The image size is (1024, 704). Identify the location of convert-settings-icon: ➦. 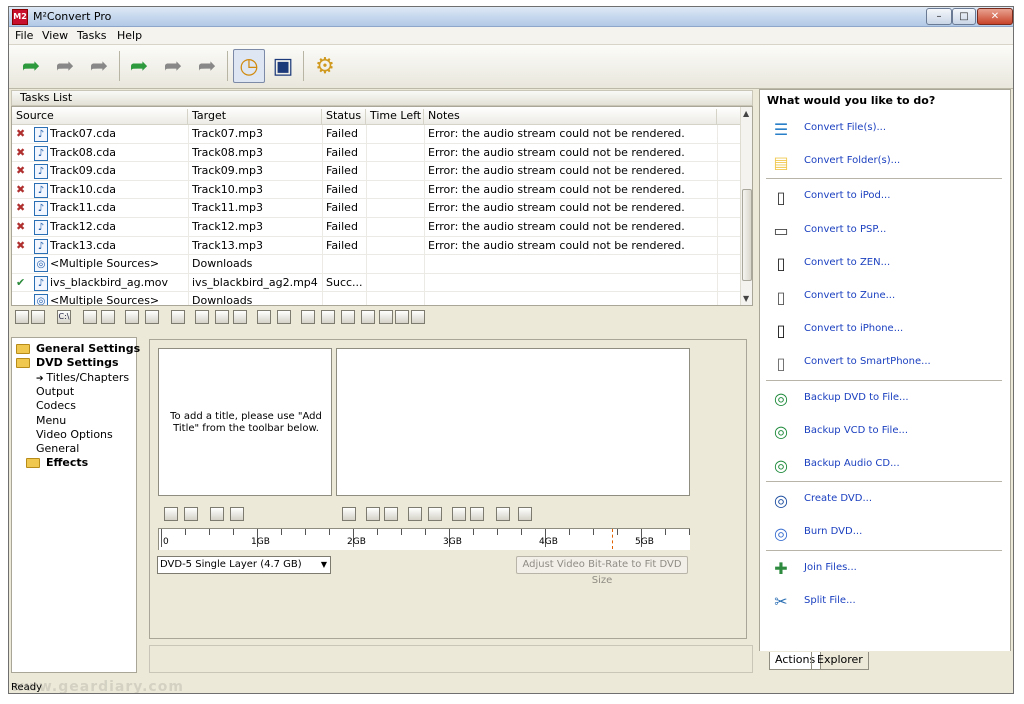
(173, 66).